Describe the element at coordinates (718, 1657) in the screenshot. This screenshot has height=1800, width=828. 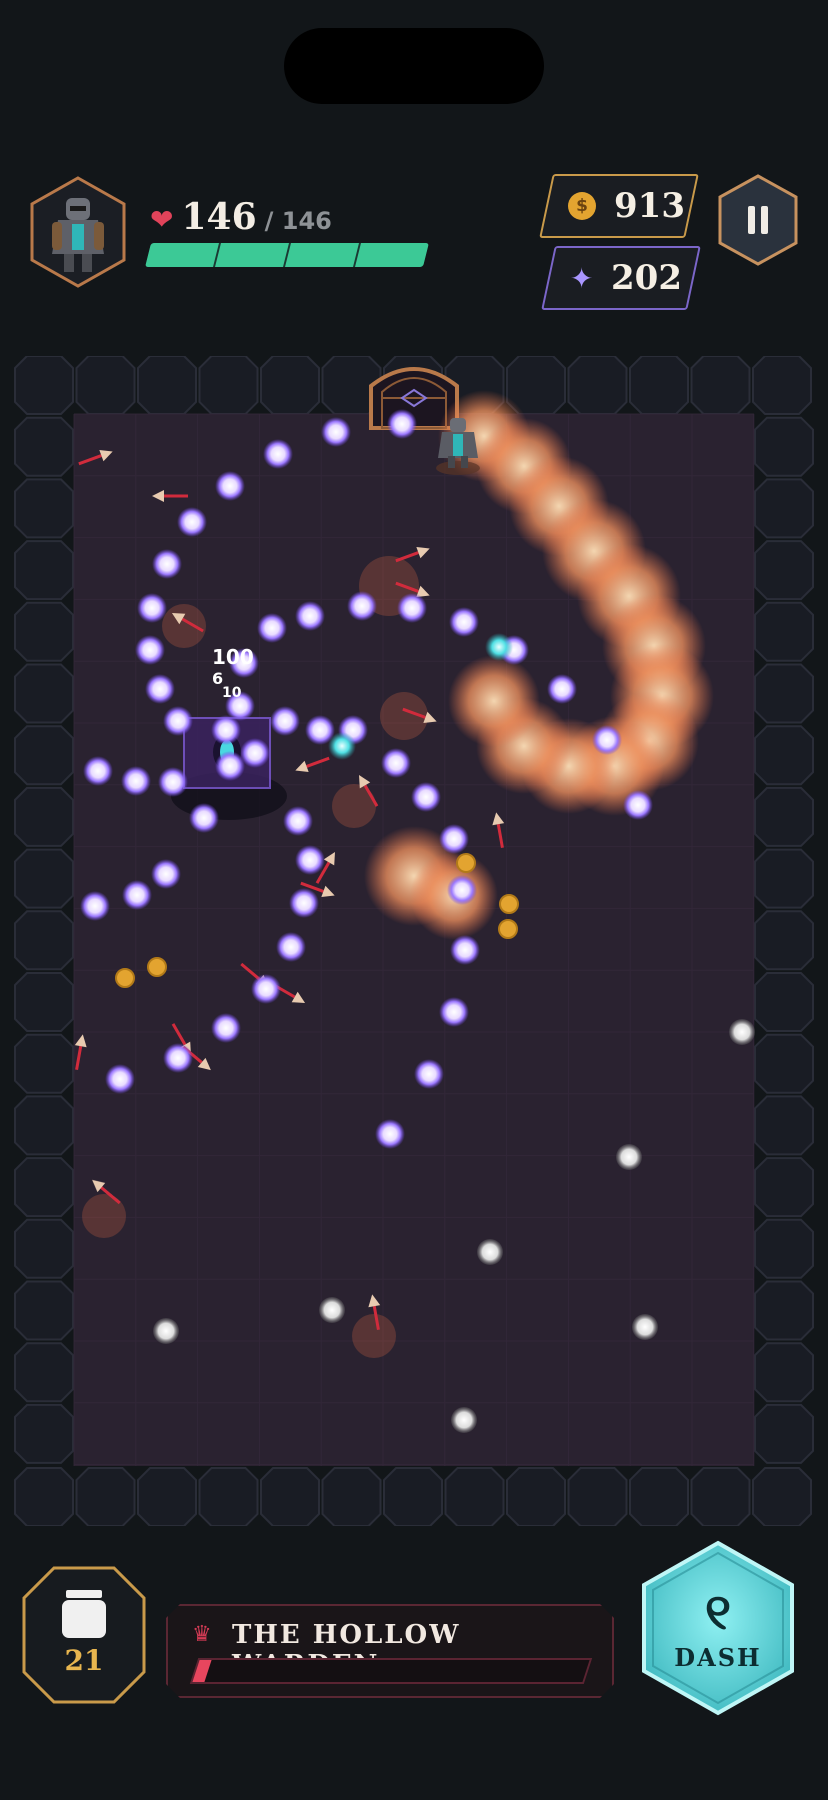
I see `dash-label: DASH` at that location.